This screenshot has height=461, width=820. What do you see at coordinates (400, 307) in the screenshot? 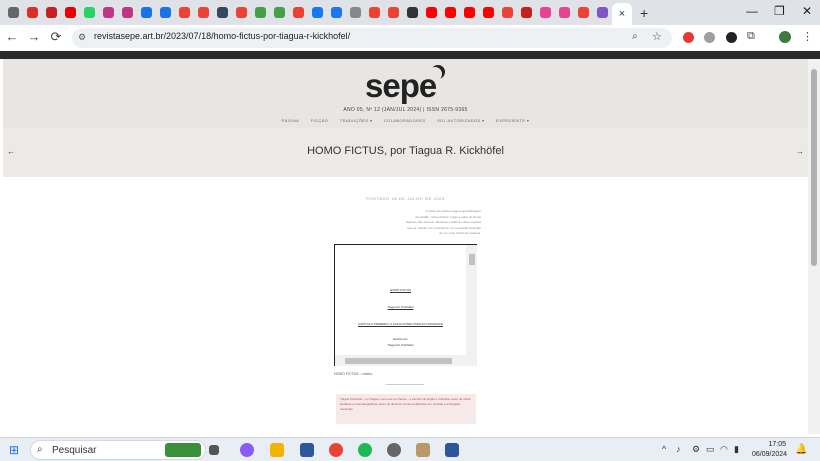
I see `doc-author: Tiagua R. Kickhöfel` at bounding box center [400, 307].